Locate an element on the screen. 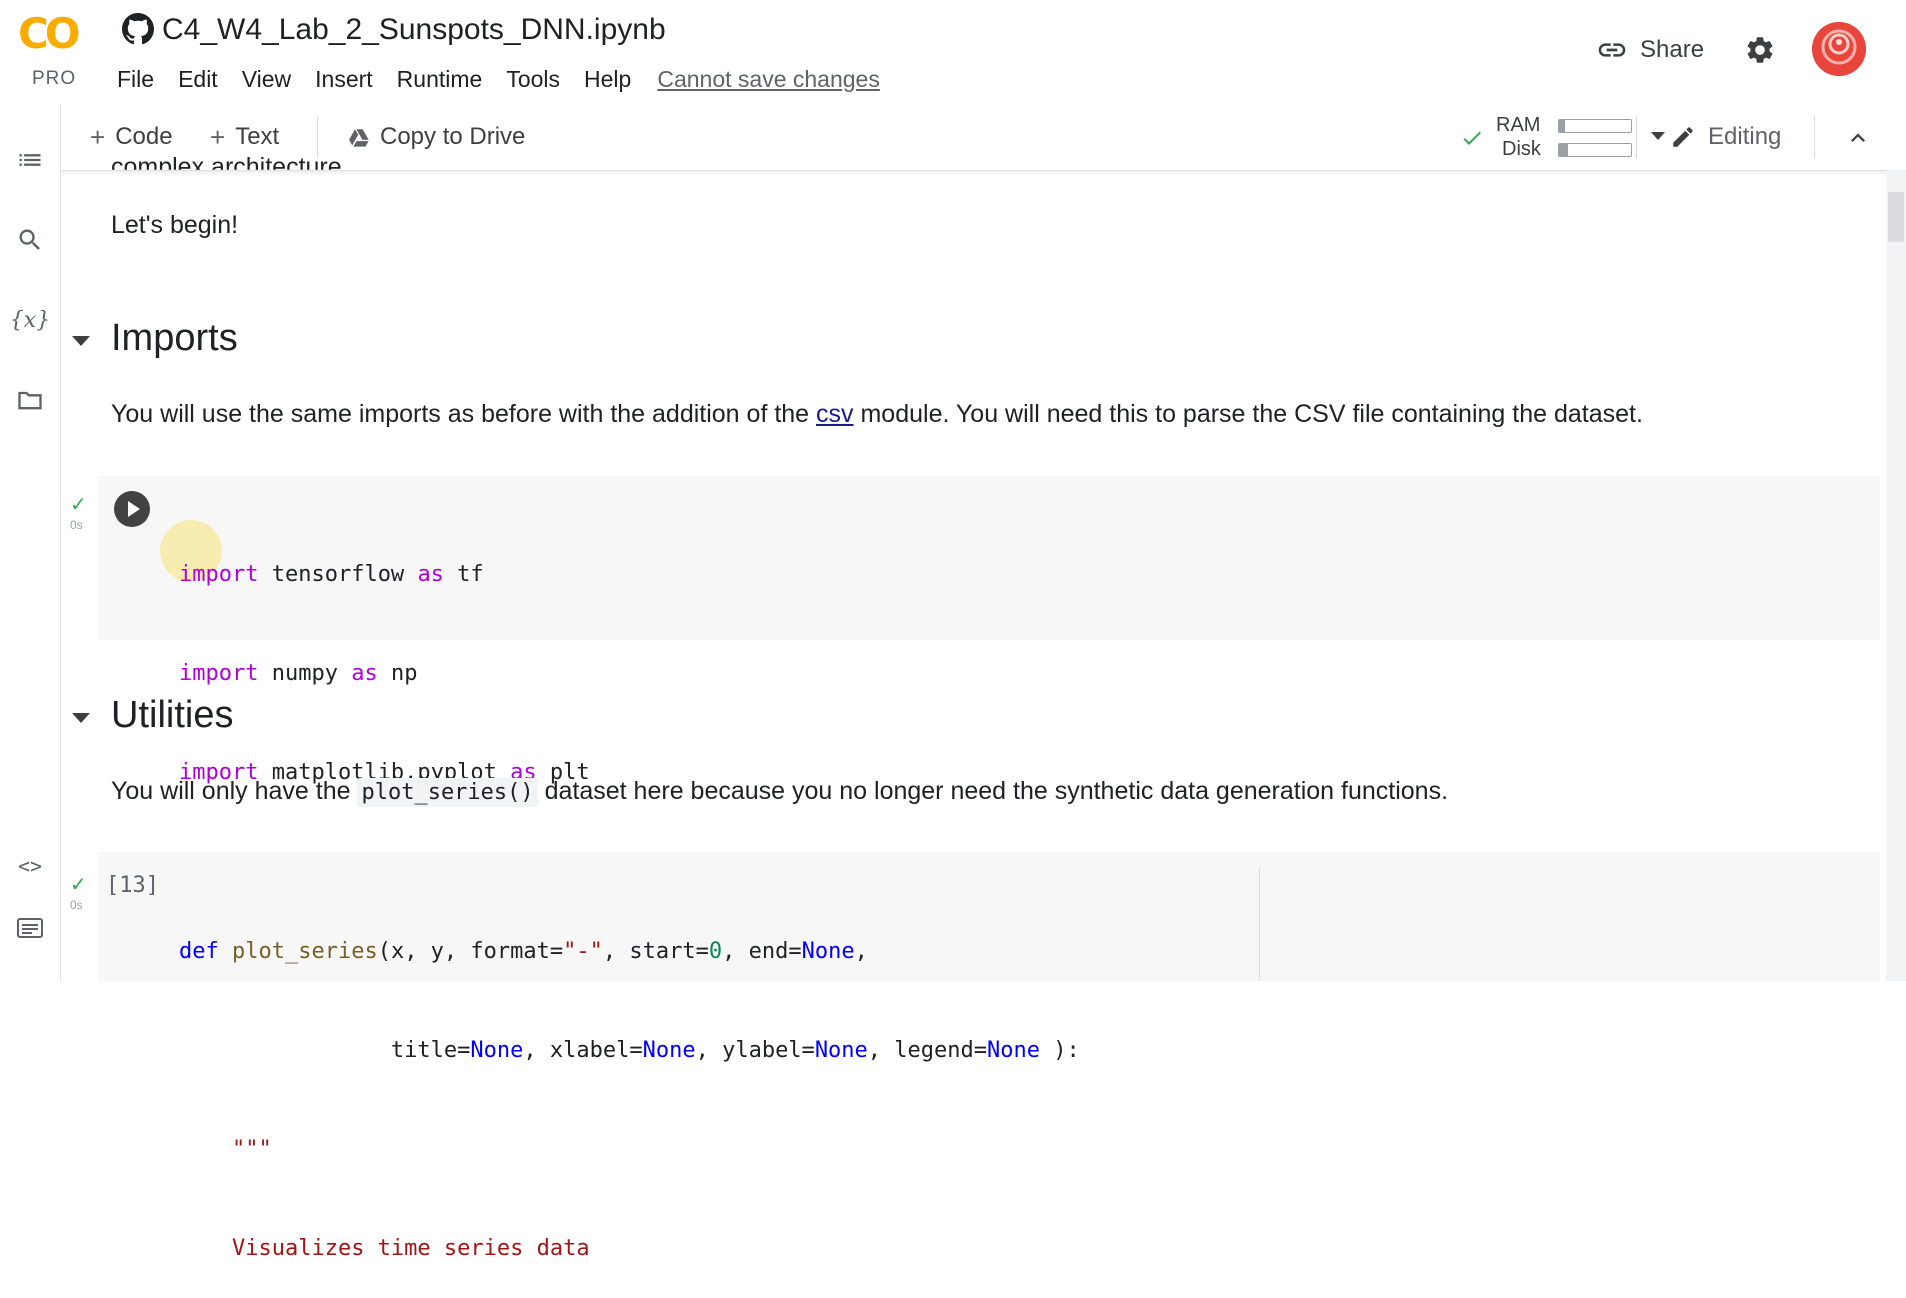 The image size is (1906, 1298). editing-mode-button: Editing is located at coordinates (1725, 137).